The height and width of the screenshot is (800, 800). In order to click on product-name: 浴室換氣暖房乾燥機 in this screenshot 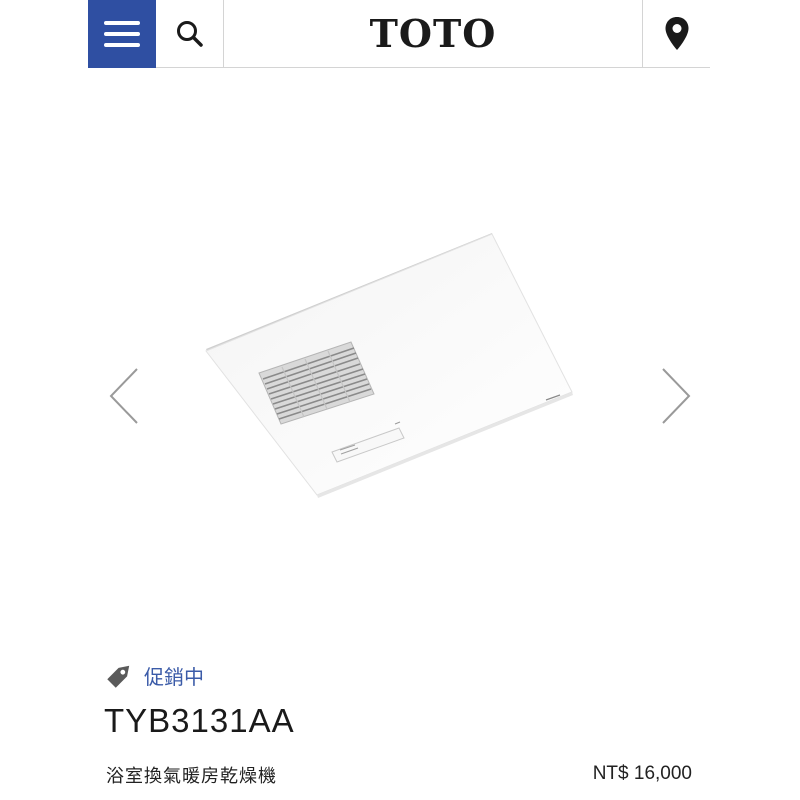, I will do `click(191, 776)`.